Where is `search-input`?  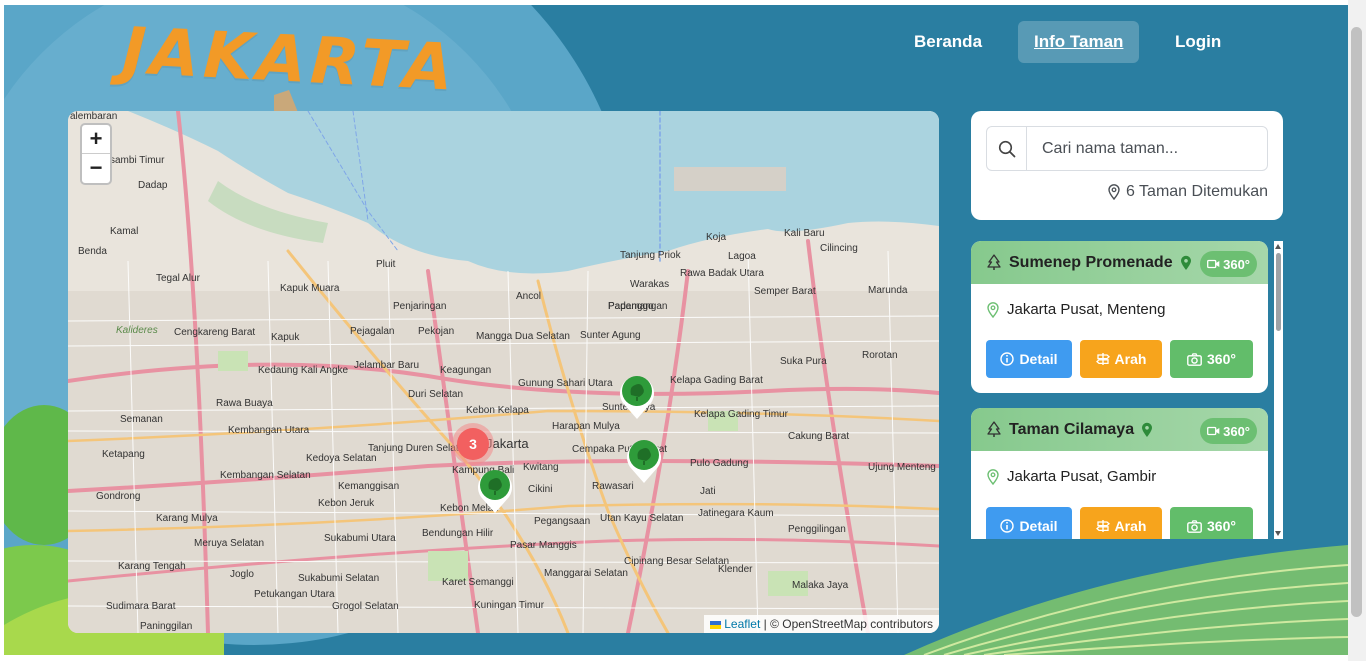 search-input is located at coordinates (1147, 148).